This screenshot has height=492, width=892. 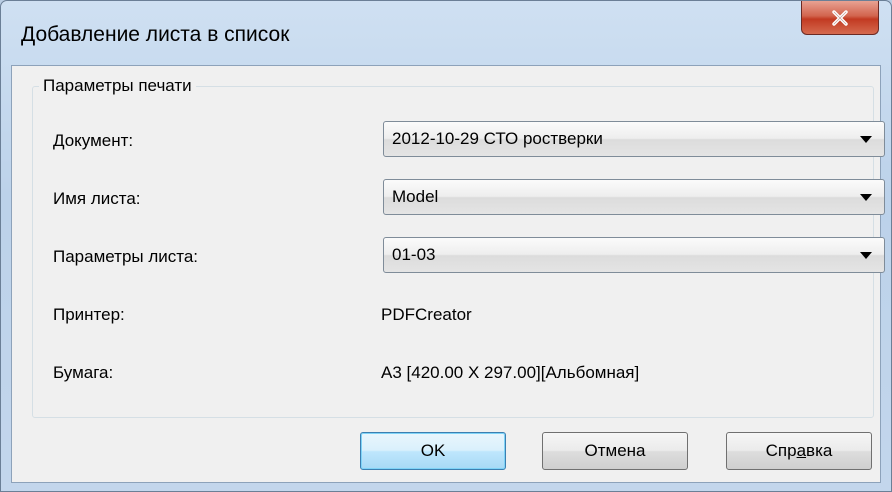 What do you see at coordinates (510, 372) in the screenshot?
I see `paper-value: A3 [420.00 X 297.00][Альбомная]` at bounding box center [510, 372].